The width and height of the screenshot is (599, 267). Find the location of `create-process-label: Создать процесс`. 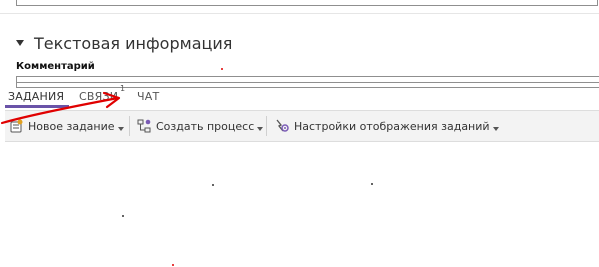

create-process-label: Создать процесс is located at coordinates (205, 126).